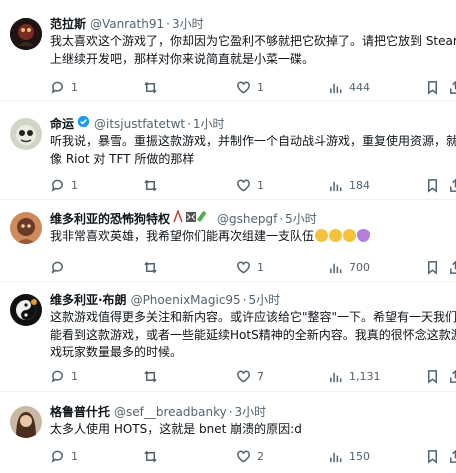 Image resolution: width=456 pixels, height=473 pixels. Describe the element at coordinates (68, 24) in the screenshot. I see `author-name: 范拉斯` at that location.